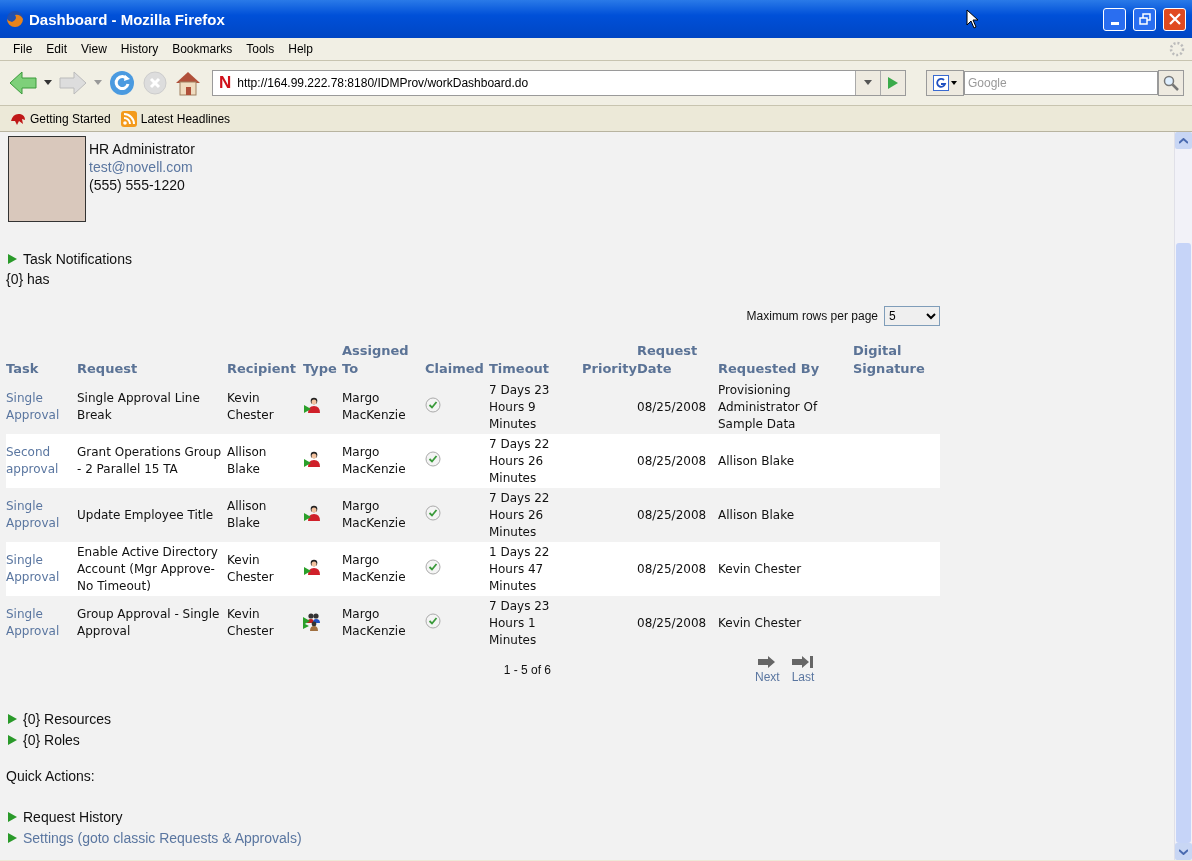 The height and width of the screenshot is (861, 1192). What do you see at coordinates (77, 258) in the screenshot?
I see `section-toggle: Task Notifications` at bounding box center [77, 258].